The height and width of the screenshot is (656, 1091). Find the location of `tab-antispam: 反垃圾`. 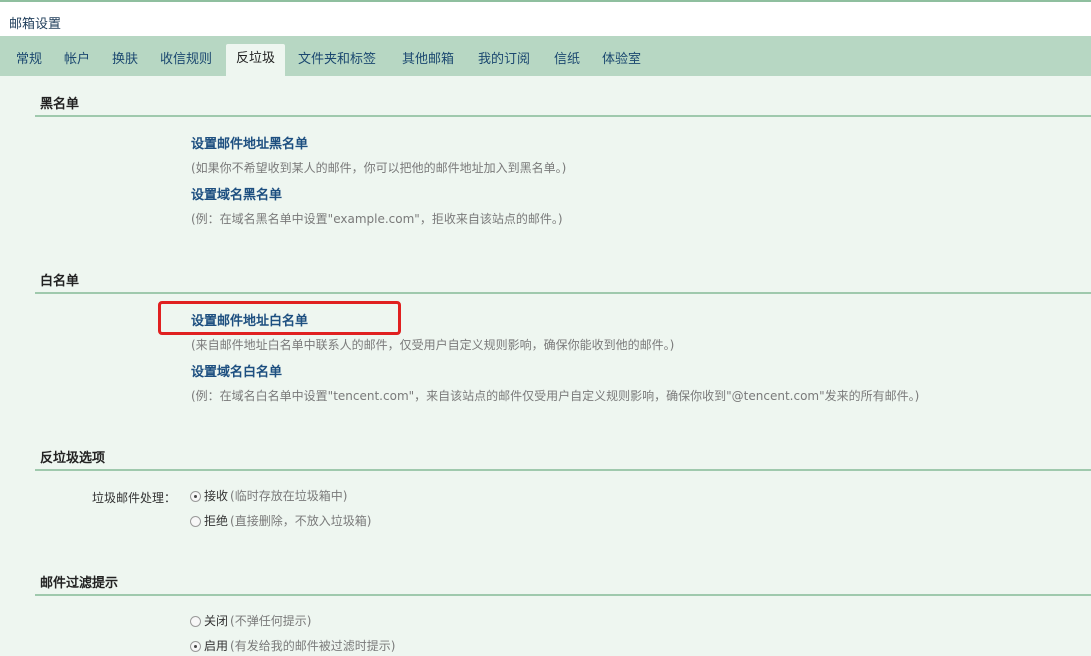

tab-antispam: 反垃圾 is located at coordinates (256, 60).